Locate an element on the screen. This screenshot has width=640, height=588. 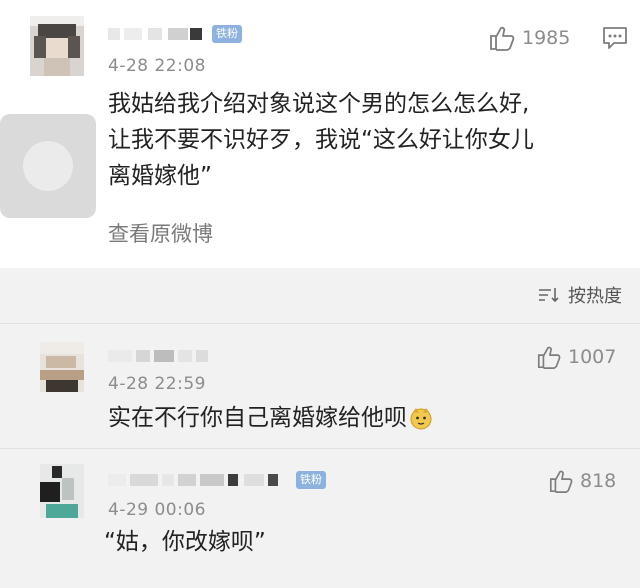
reply-time: 4-28 22:59 is located at coordinates (157, 384).